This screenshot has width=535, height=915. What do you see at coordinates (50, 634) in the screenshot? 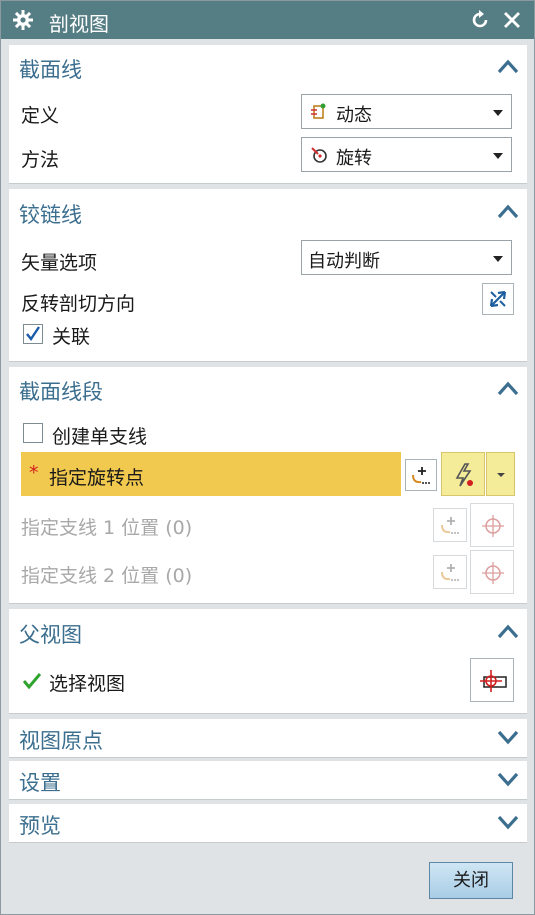
I see `parent-view-title: 父视图` at bounding box center [50, 634].